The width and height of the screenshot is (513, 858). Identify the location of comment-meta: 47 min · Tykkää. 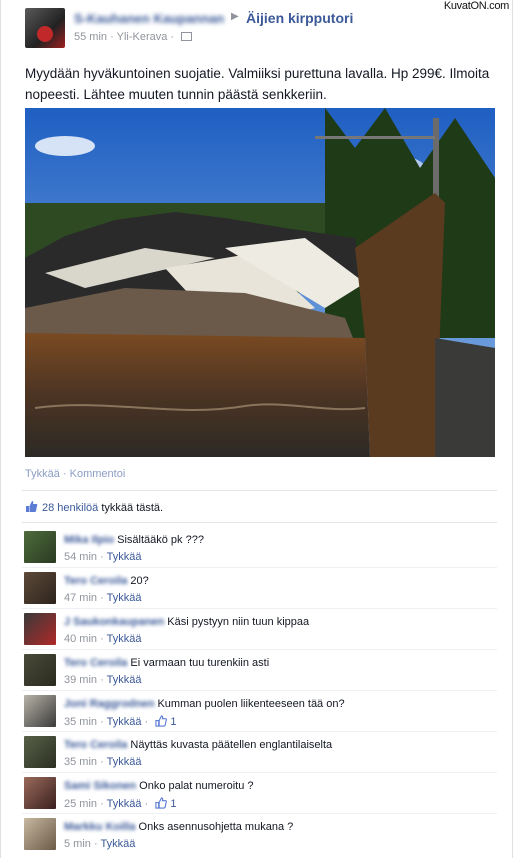
(103, 598).